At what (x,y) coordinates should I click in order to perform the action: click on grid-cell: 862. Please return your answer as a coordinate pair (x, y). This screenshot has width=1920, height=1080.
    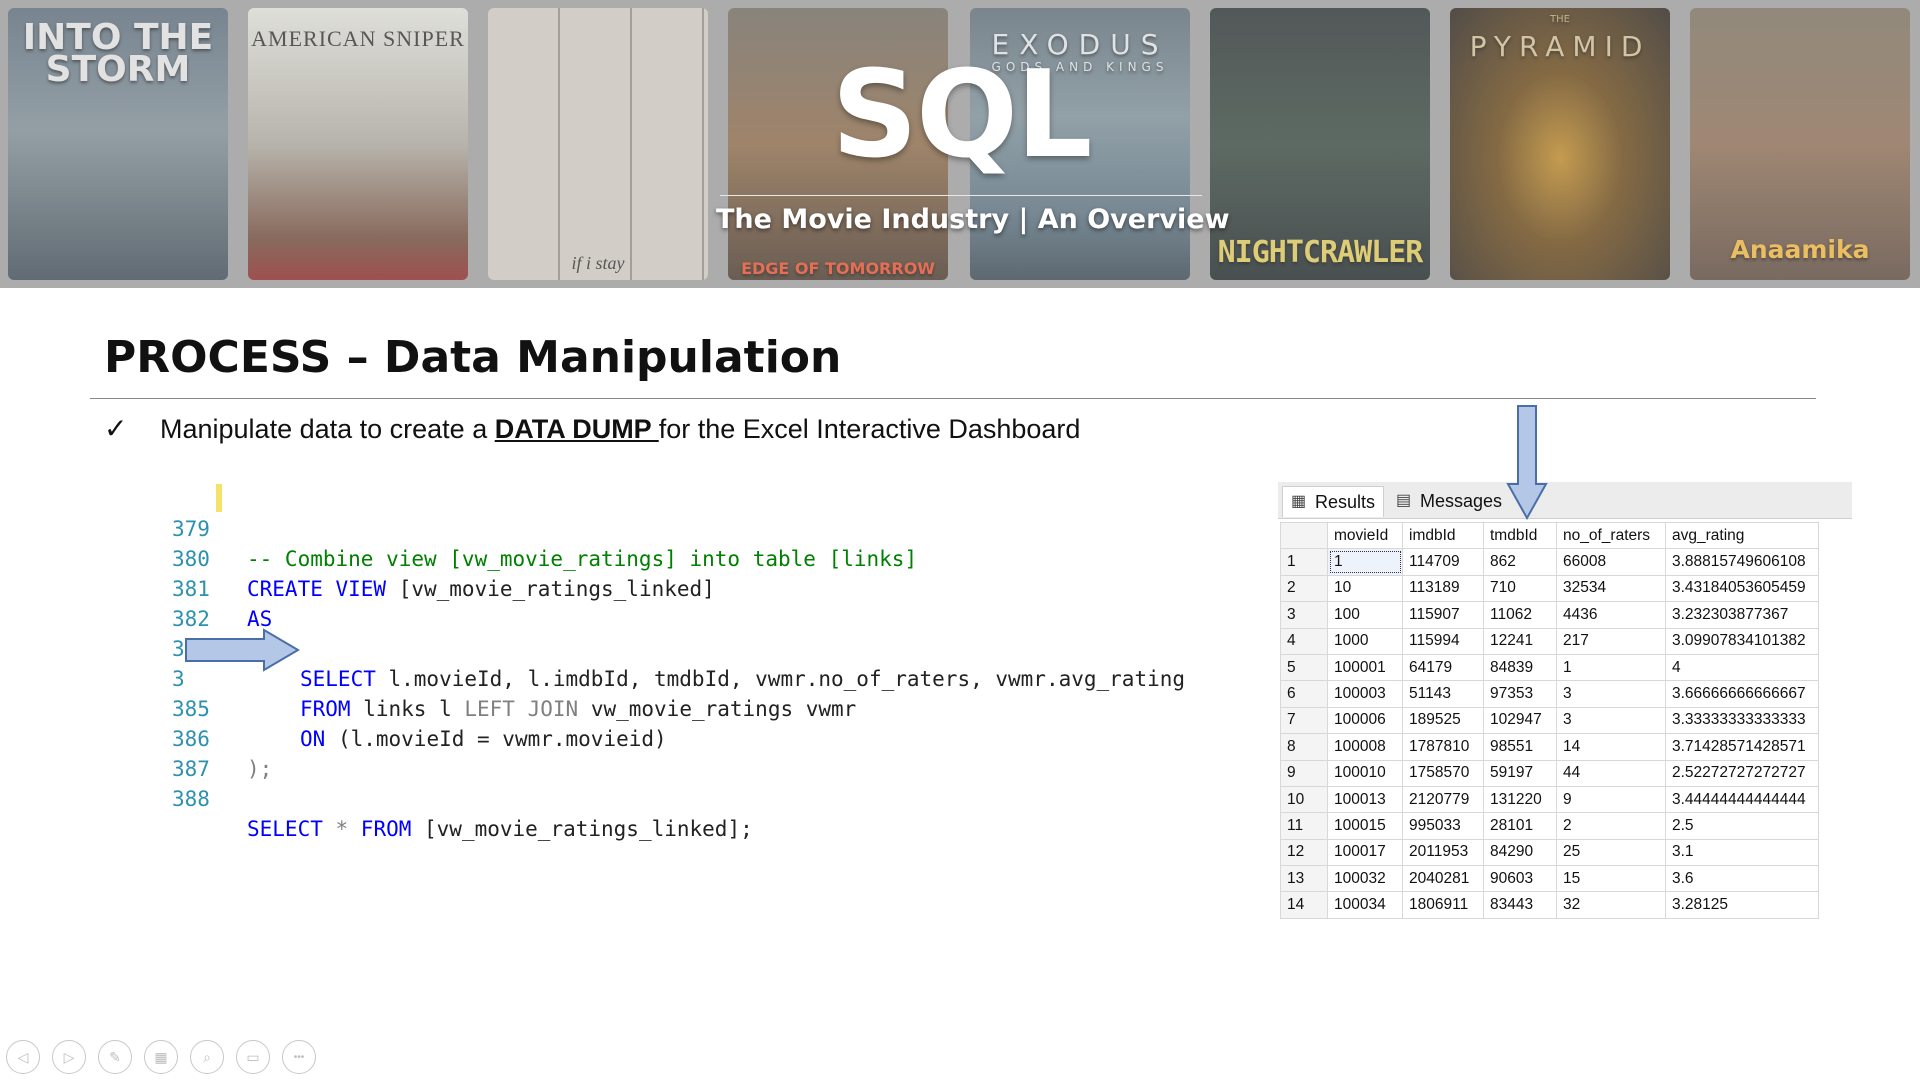
    Looking at the image, I should click on (1520, 562).